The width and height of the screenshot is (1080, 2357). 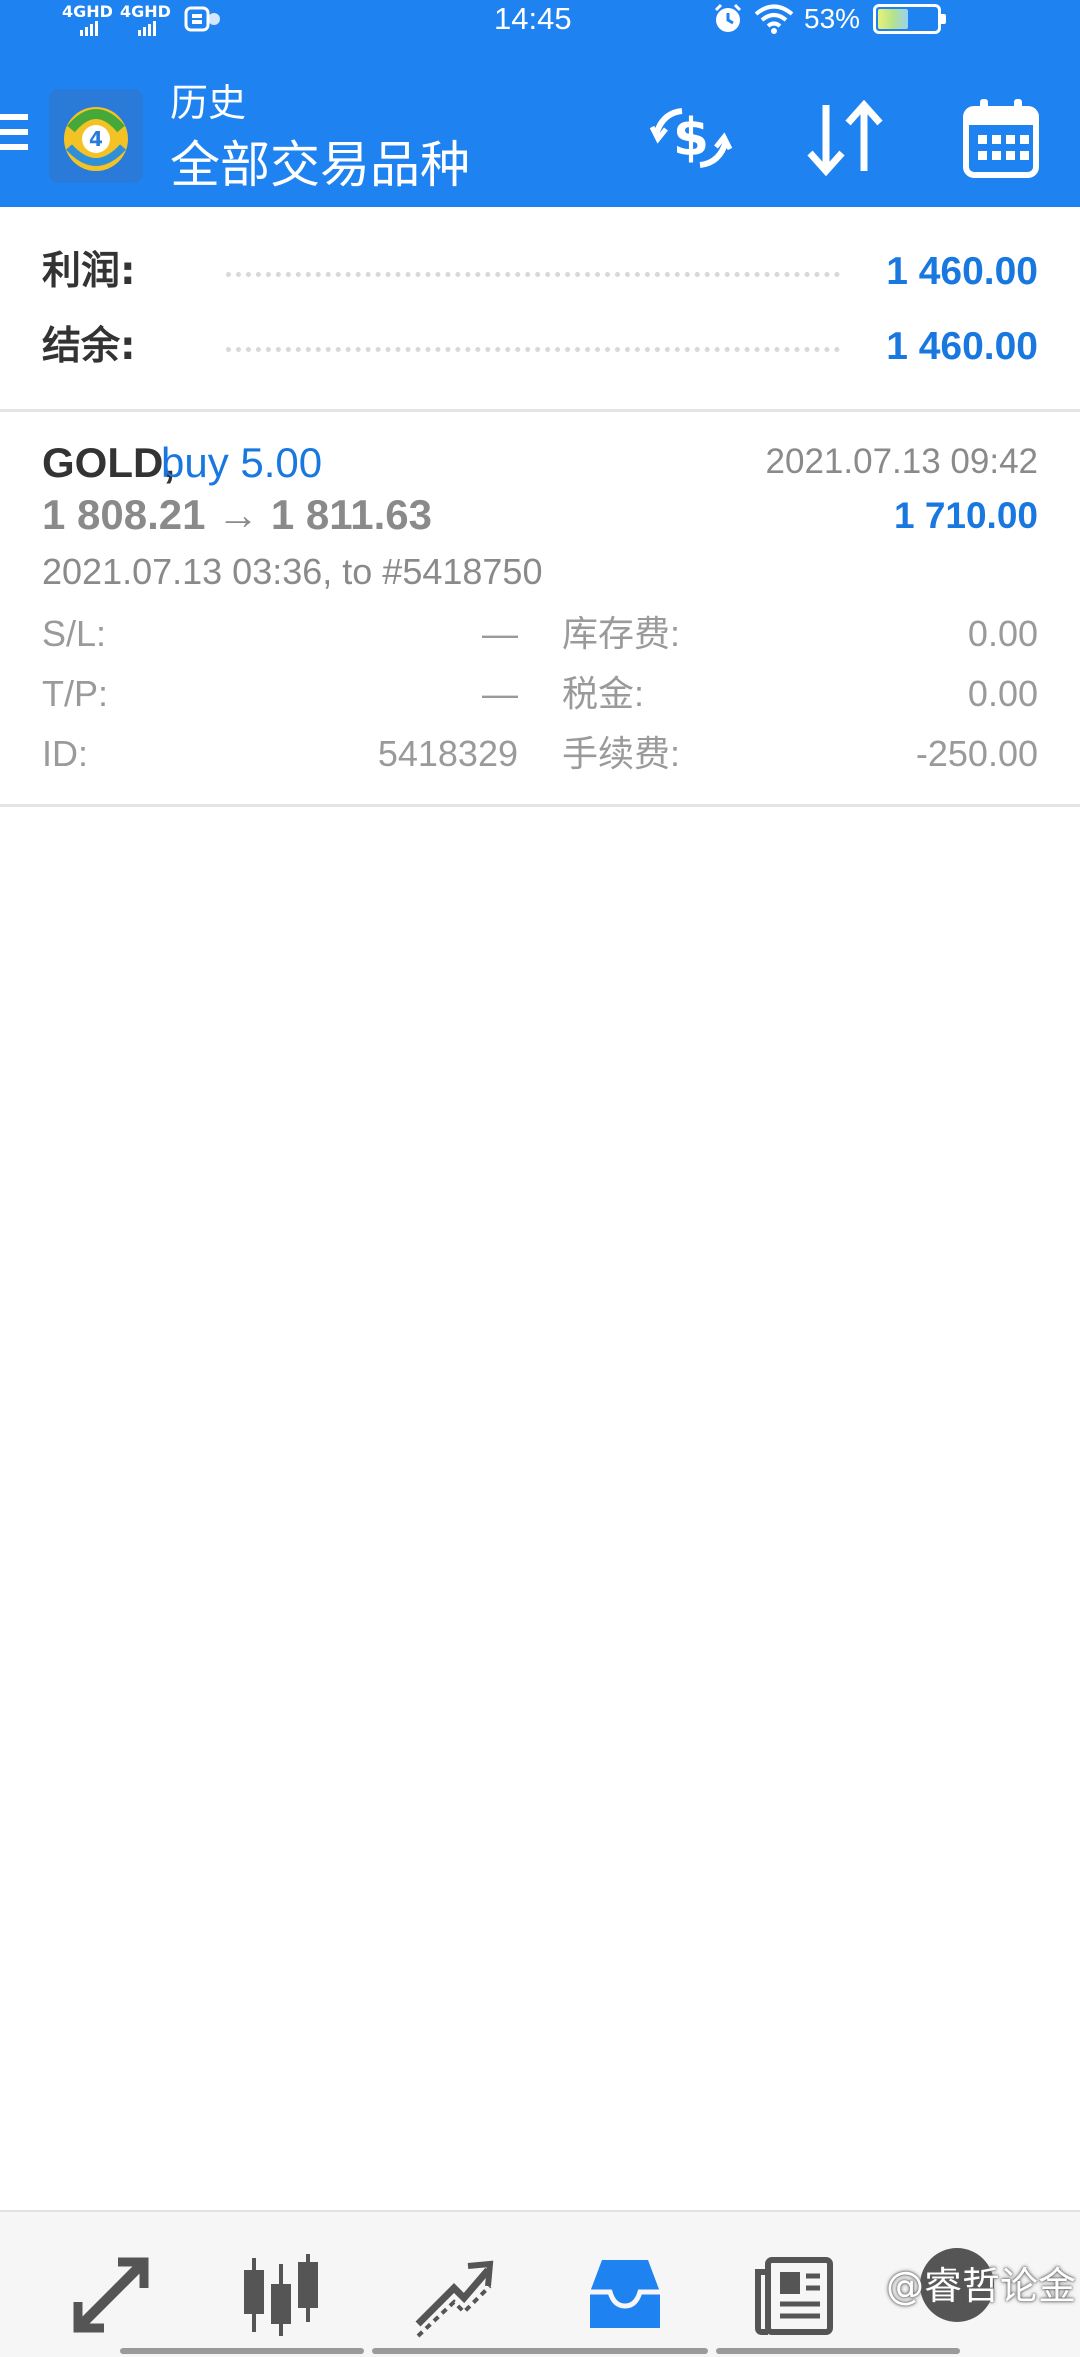 I want to click on tax-label: 税金:, so click(x=603, y=693).